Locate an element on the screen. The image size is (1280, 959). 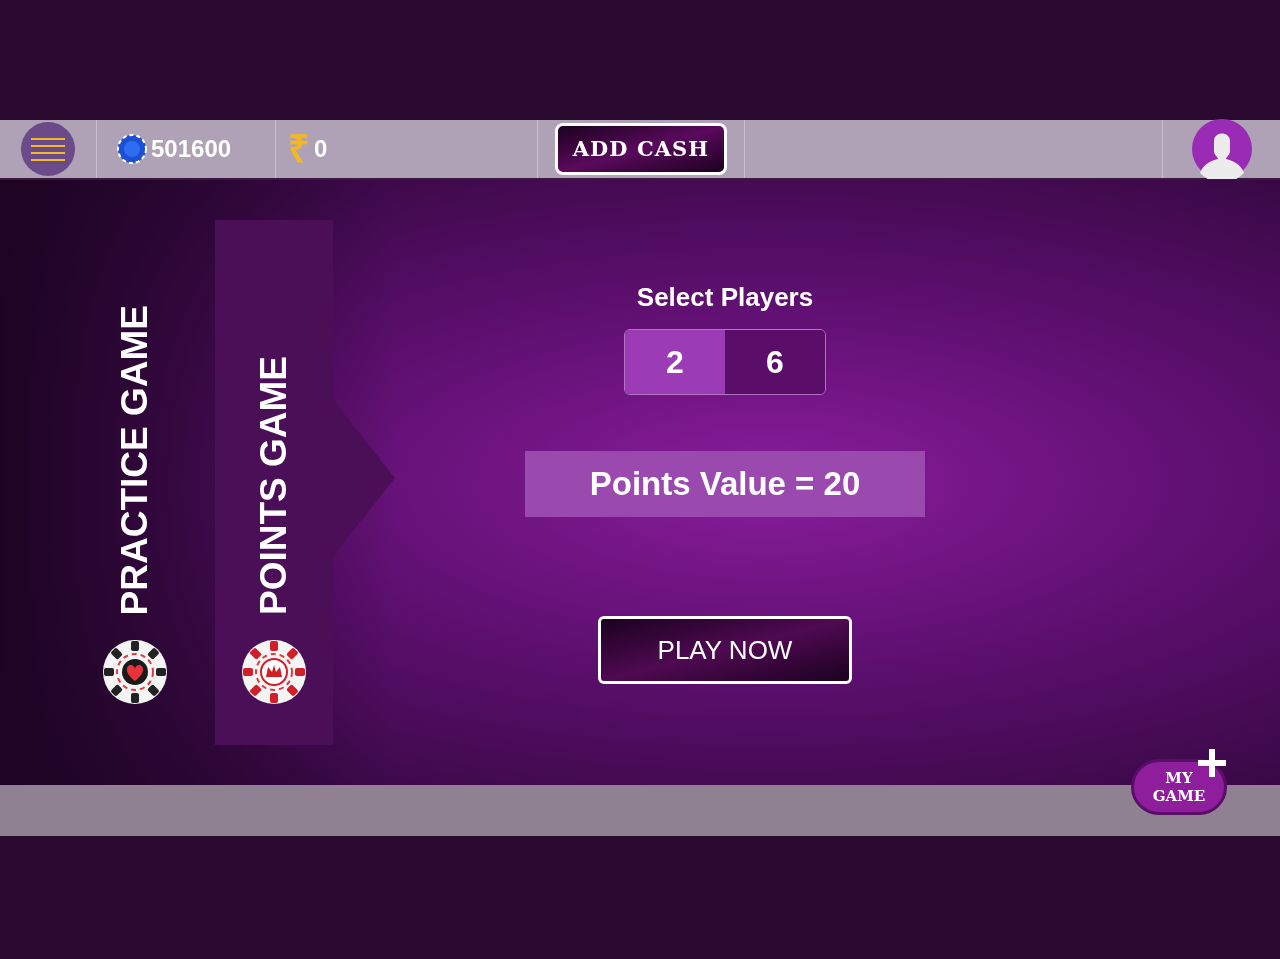
coin-balance: 501600 is located at coordinates (191, 149).